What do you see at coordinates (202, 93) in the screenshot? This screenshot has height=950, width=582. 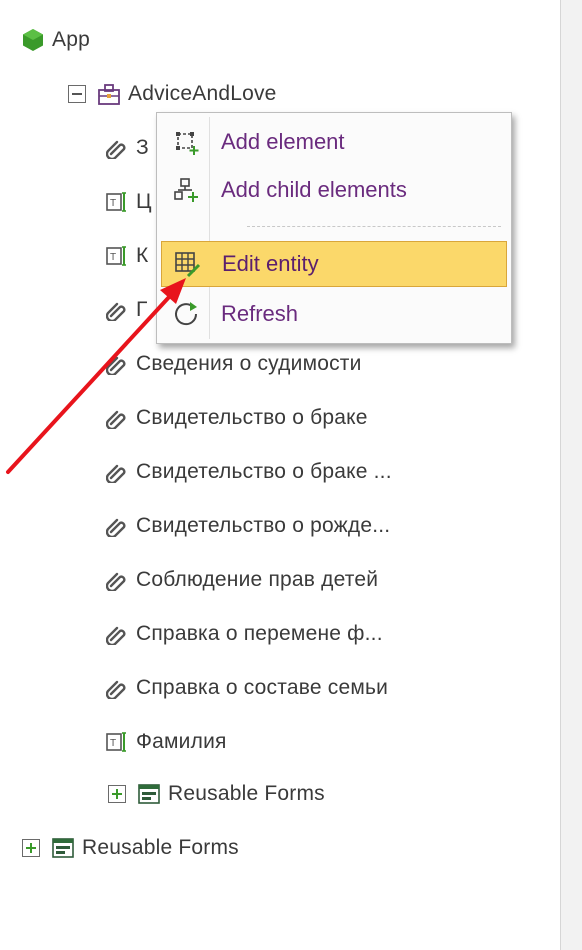 I see `tree-node-label: AdviceAndLove` at bounding box center [202, 93].